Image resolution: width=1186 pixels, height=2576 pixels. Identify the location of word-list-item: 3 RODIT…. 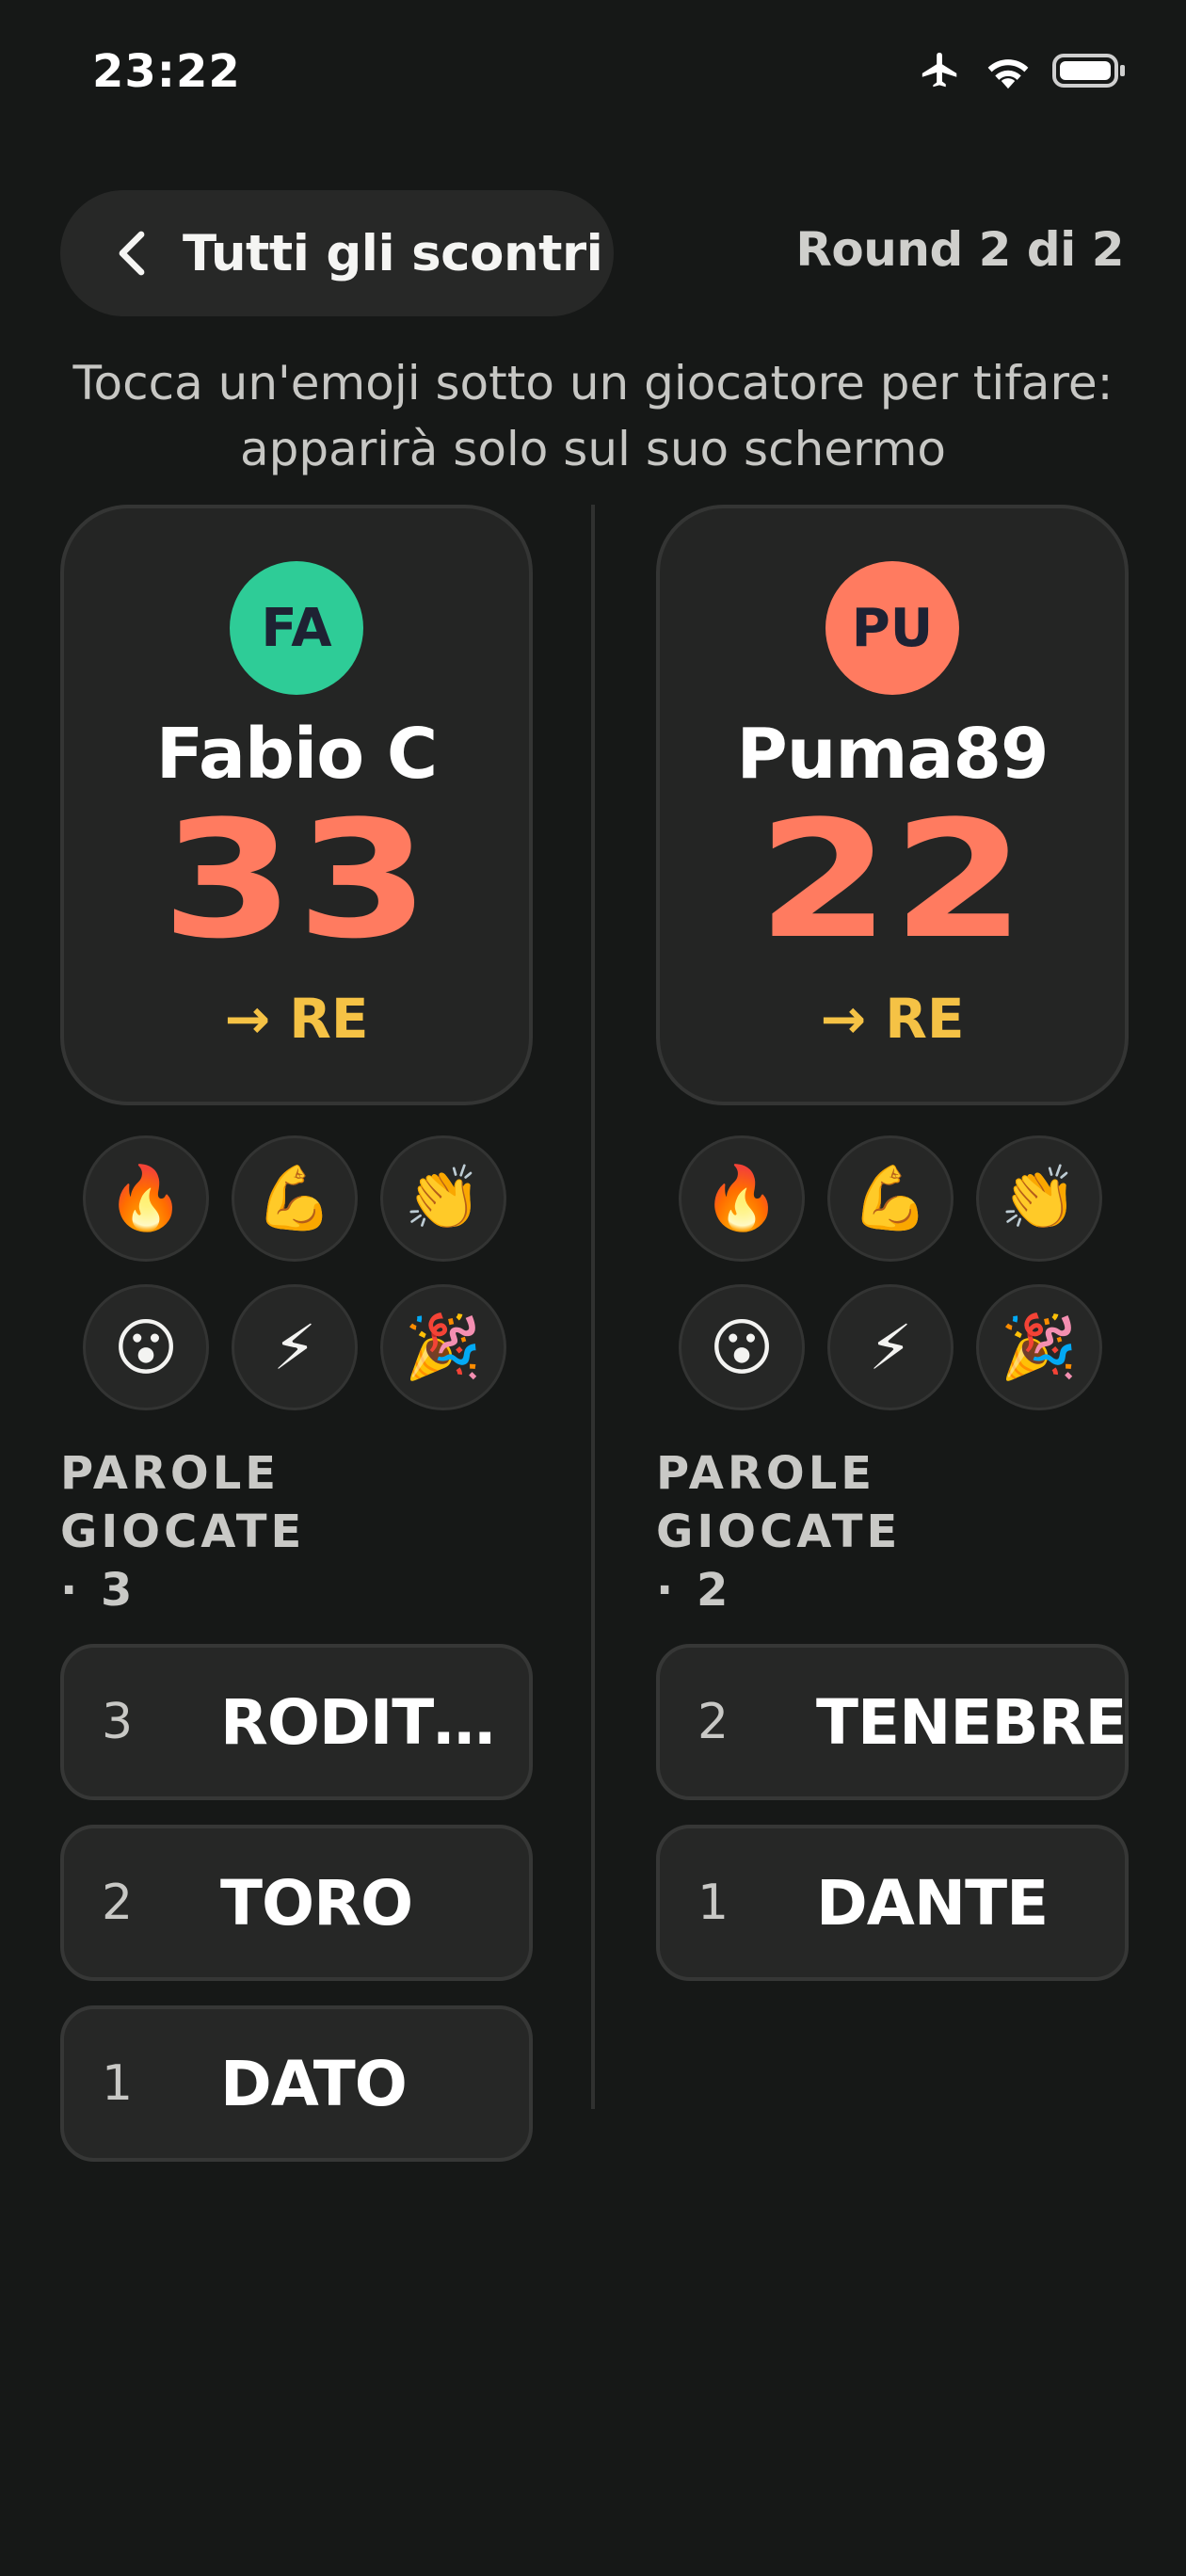
(296, 1722).